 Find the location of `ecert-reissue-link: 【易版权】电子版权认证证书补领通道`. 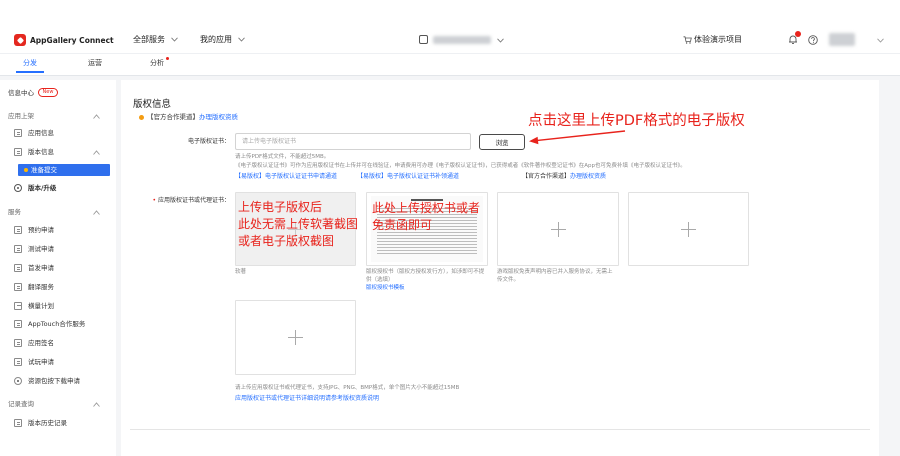

ecert-reissue-link: 【易版权】电子版权认证证书补领通道 is located at coordinates (408, 177).